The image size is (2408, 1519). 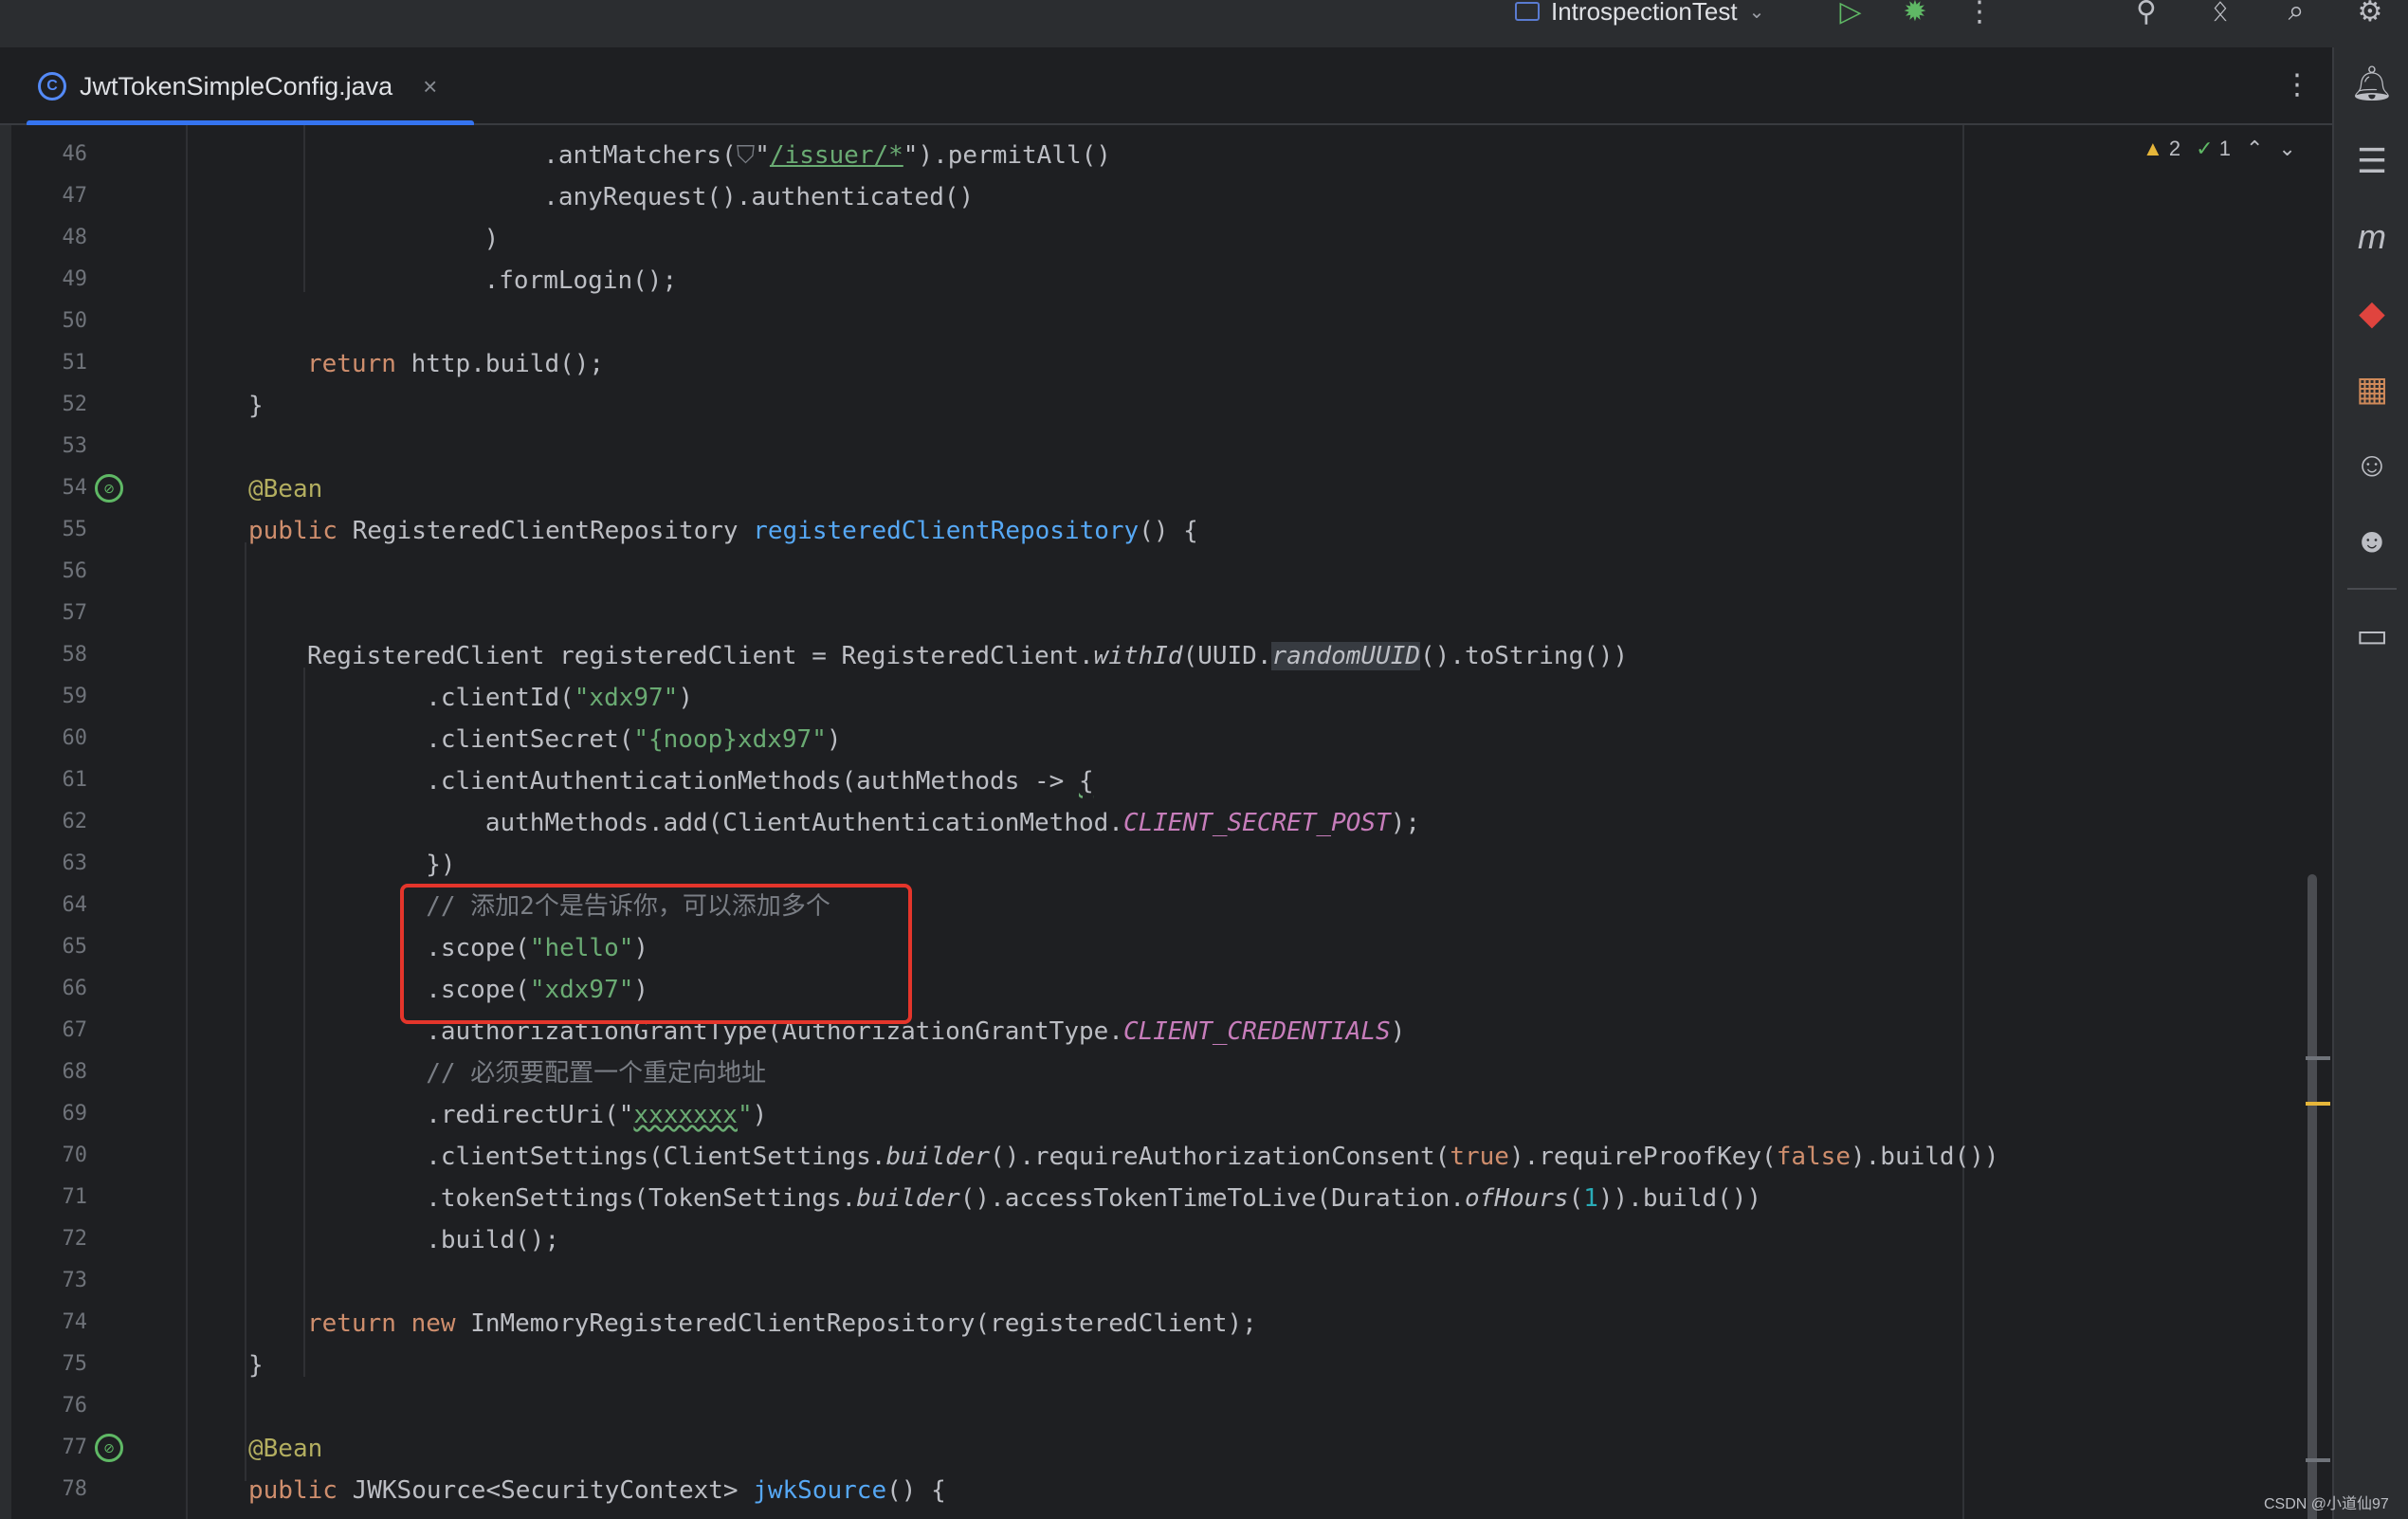 I want to click on plugin-box-icon: ▦, so click(x=2372, y=389).